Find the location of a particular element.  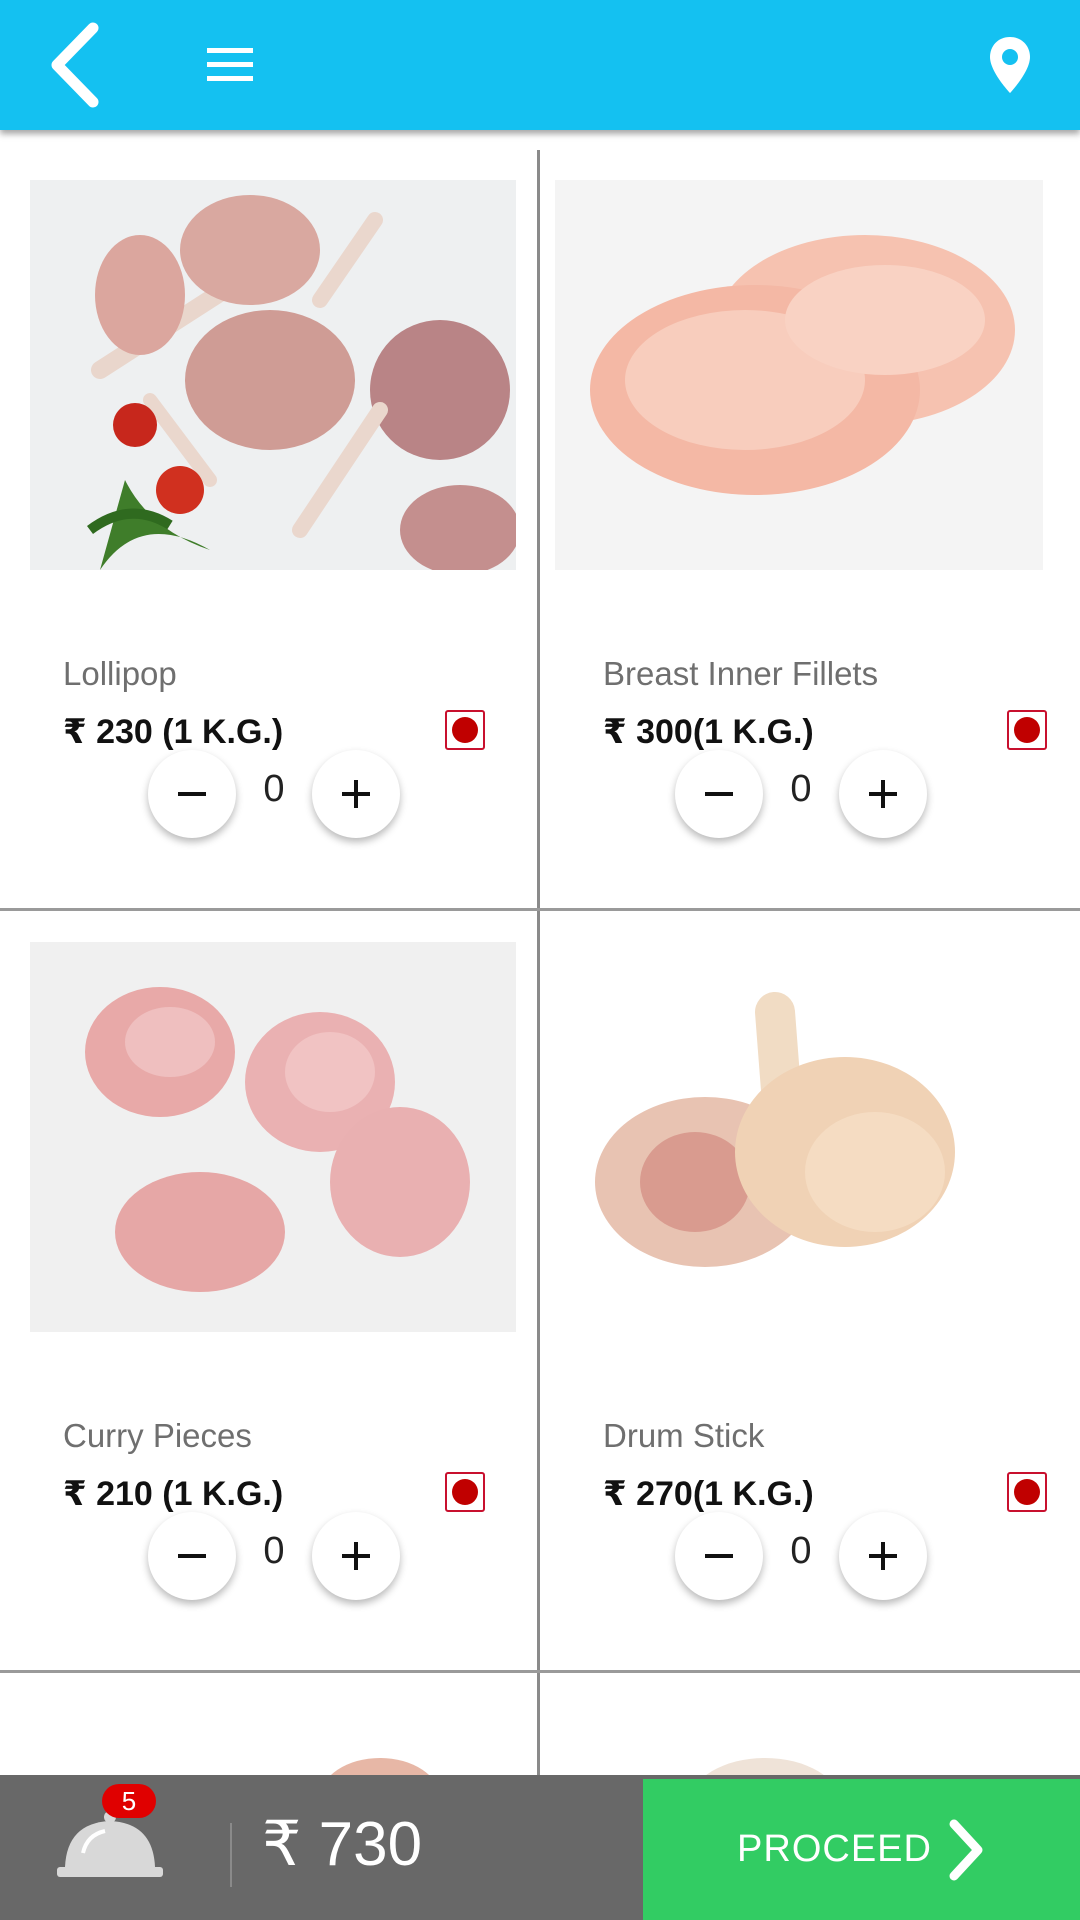

chevron-right-icon is located at coordinates (966, 1849).